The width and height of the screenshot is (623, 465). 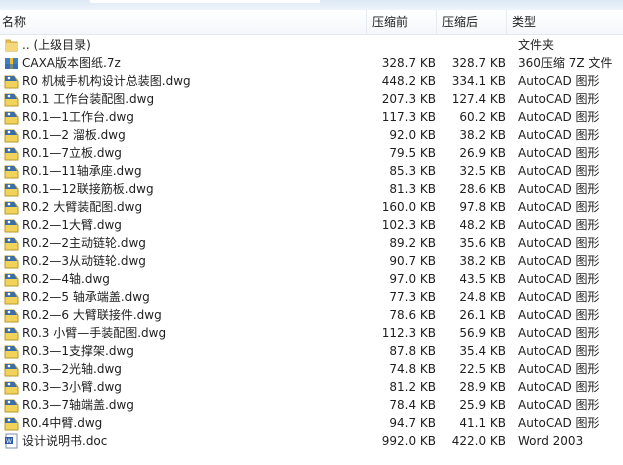 What do you see at coordinates (524, 22) in the screenshot?
I see `column-type: 类型` at bounding box center [524, 22].